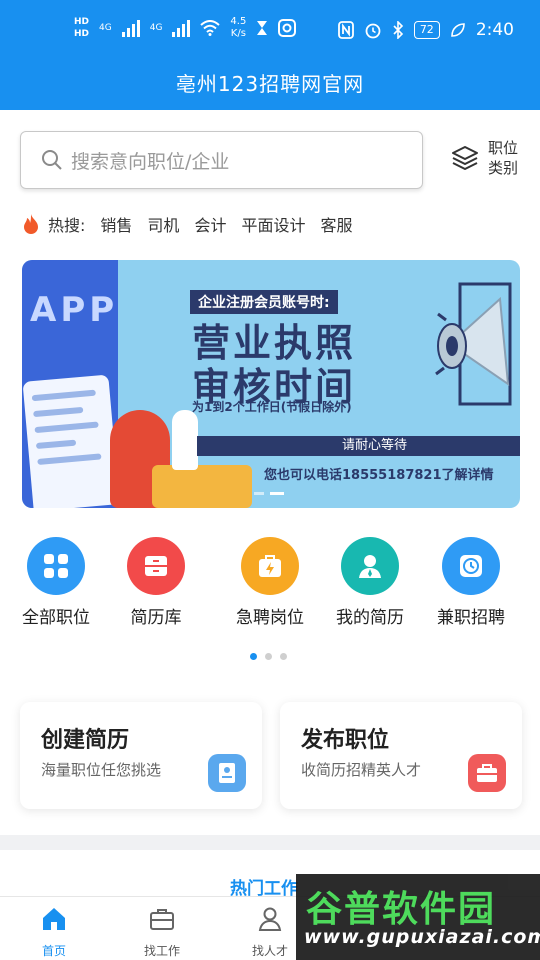 The height and width of the screenshot is (960, 540). What do you see at coordinates (370, 566) in the screenshot?
I see `person-icon` at bounding box center [370, 566].